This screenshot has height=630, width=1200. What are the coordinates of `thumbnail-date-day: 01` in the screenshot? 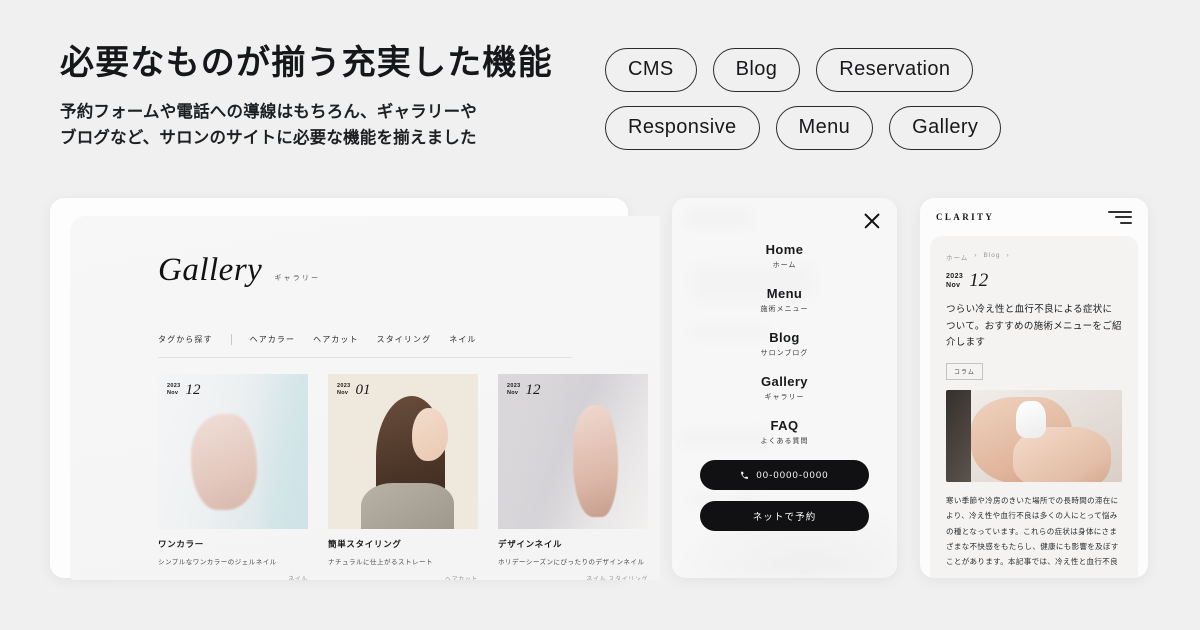 It's located at (363, 390).